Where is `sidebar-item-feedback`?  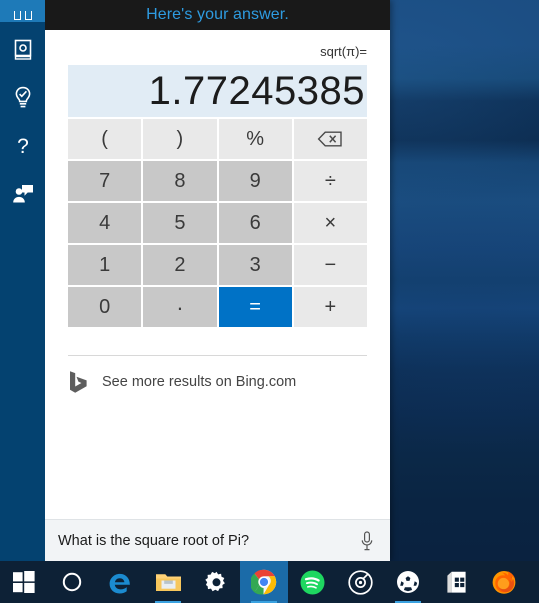
sidebar-item-feedback is located at coordinates (22, 194).